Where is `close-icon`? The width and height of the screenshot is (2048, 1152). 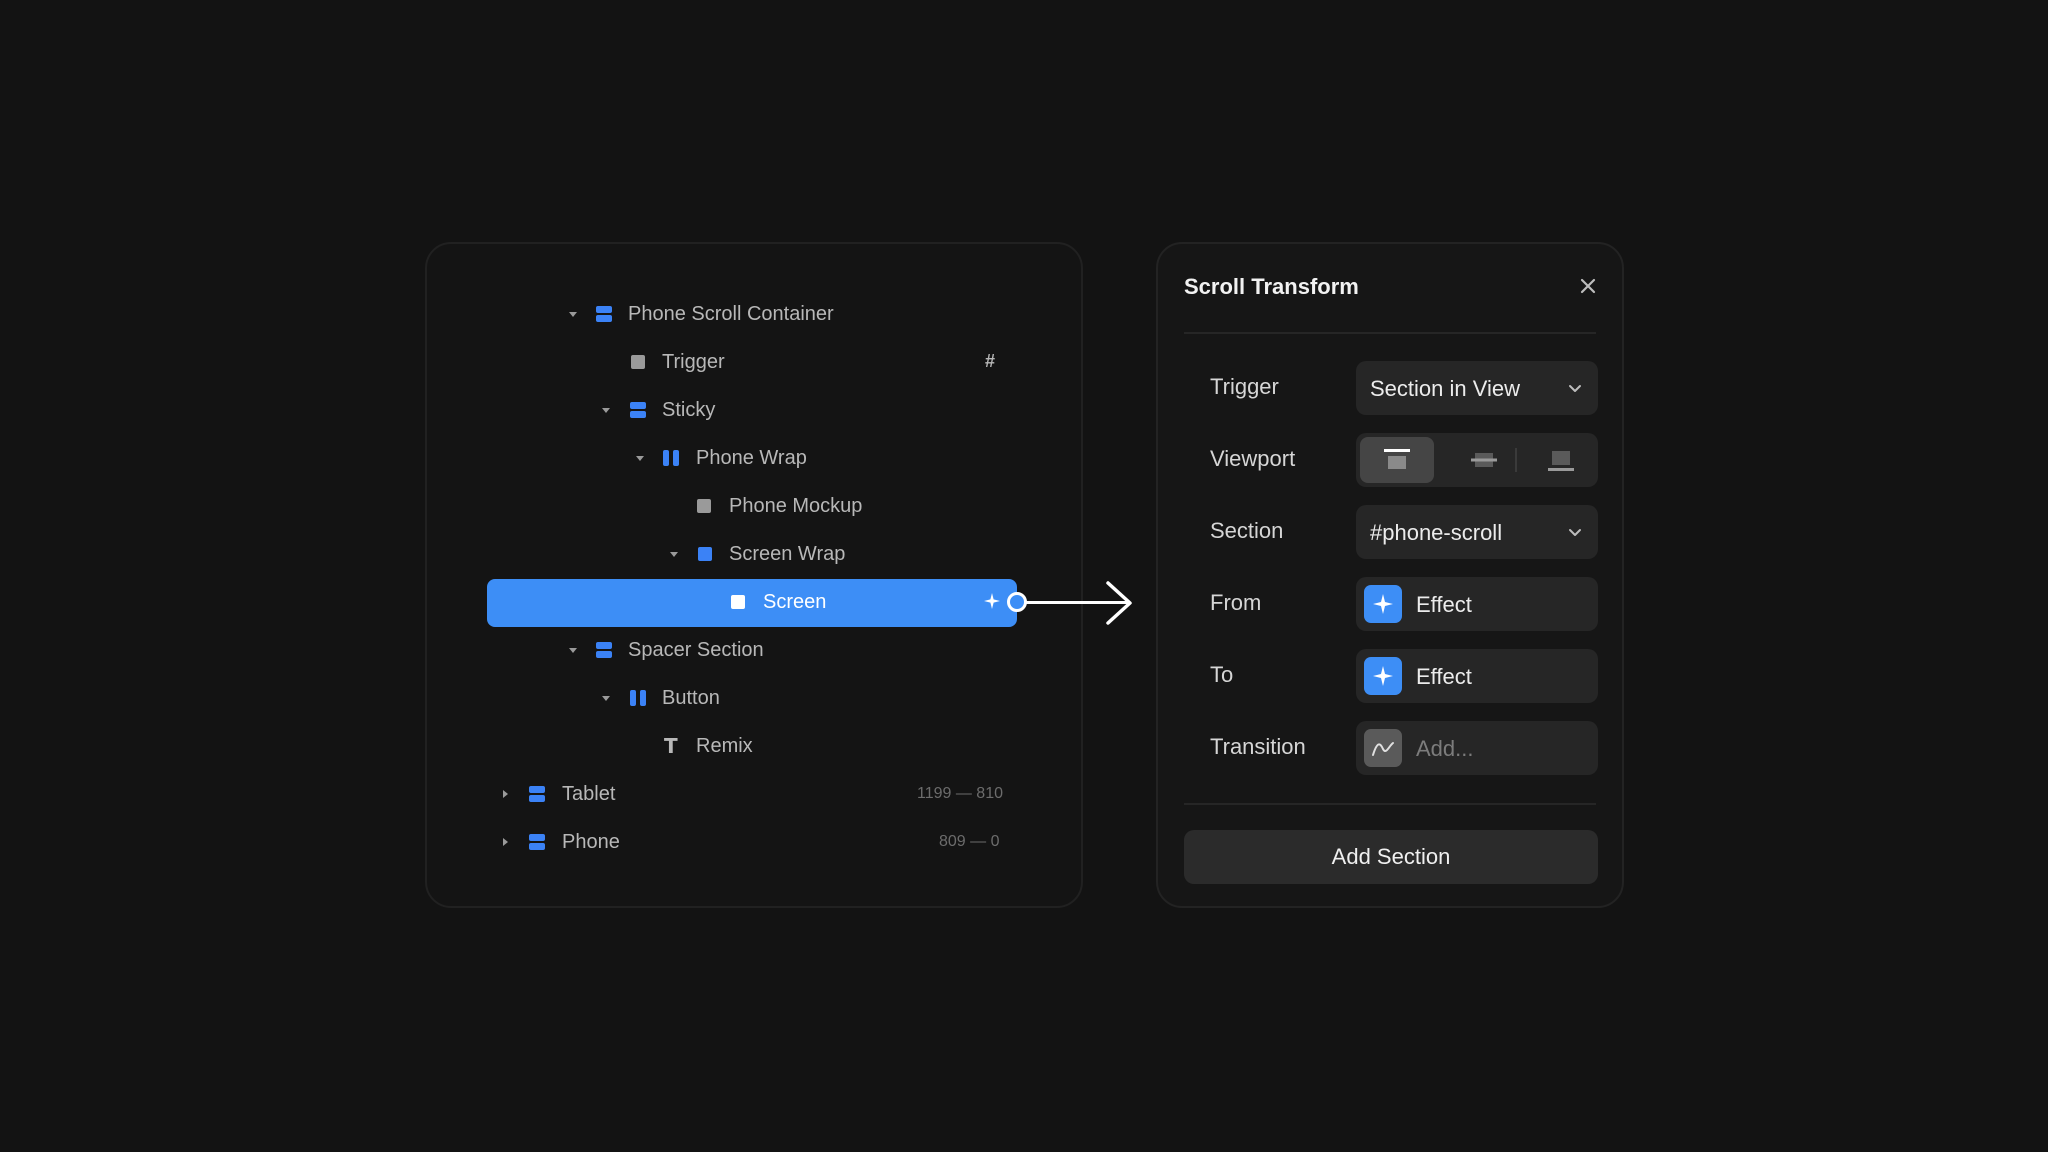
close-icon is located at coordinates (1588, 286).